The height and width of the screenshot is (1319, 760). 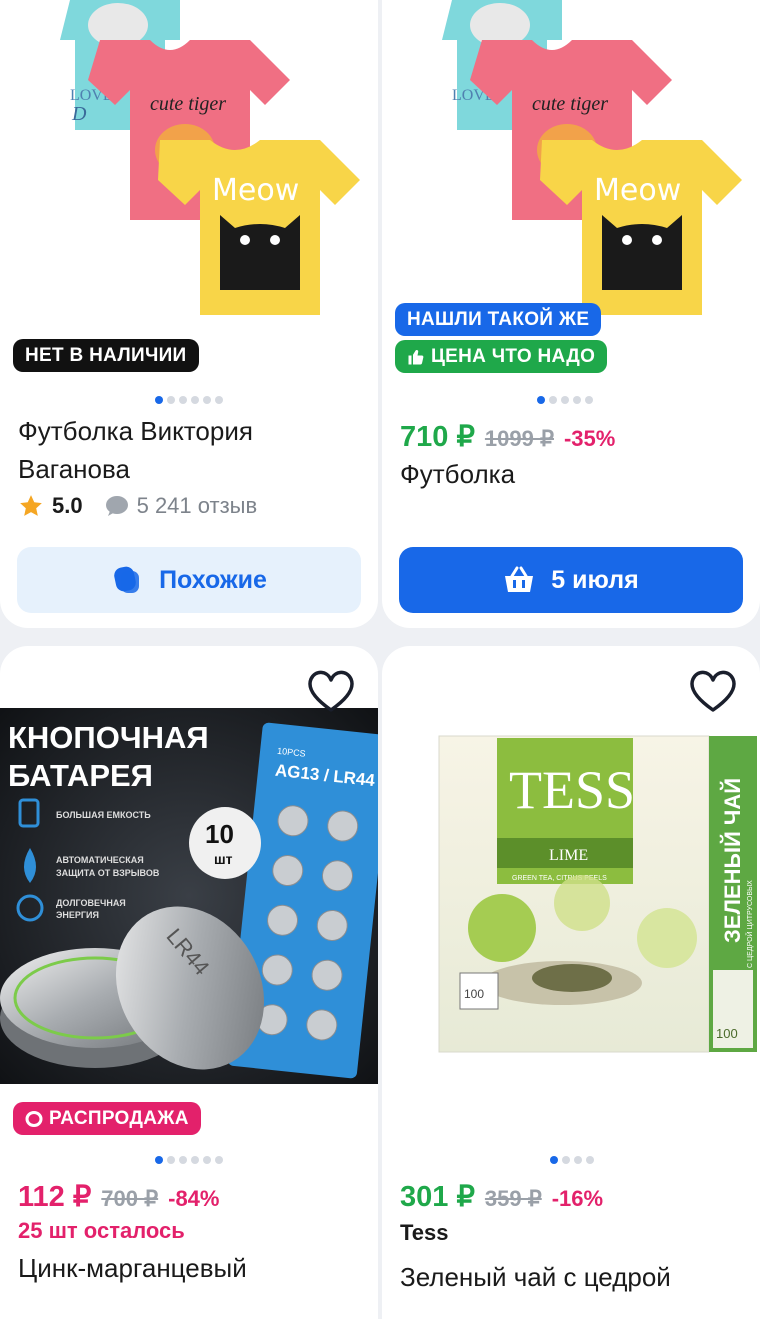 What do you see at coordinates (571, 165) in the screenshot?
I see `product-image: LOVE cute tiger Meow` at bounding box center [571, 165].